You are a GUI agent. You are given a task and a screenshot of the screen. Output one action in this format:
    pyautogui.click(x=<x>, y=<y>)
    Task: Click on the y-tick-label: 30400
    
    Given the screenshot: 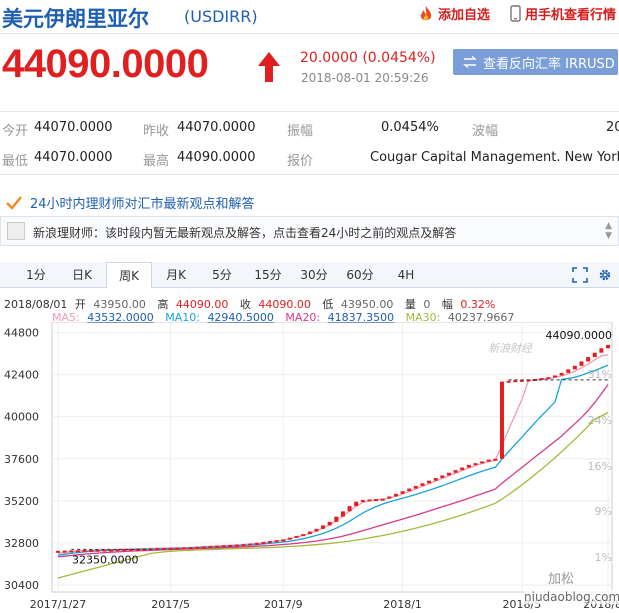 What is the action you would take?
    pyautogui.click(x=21, y=585)
    